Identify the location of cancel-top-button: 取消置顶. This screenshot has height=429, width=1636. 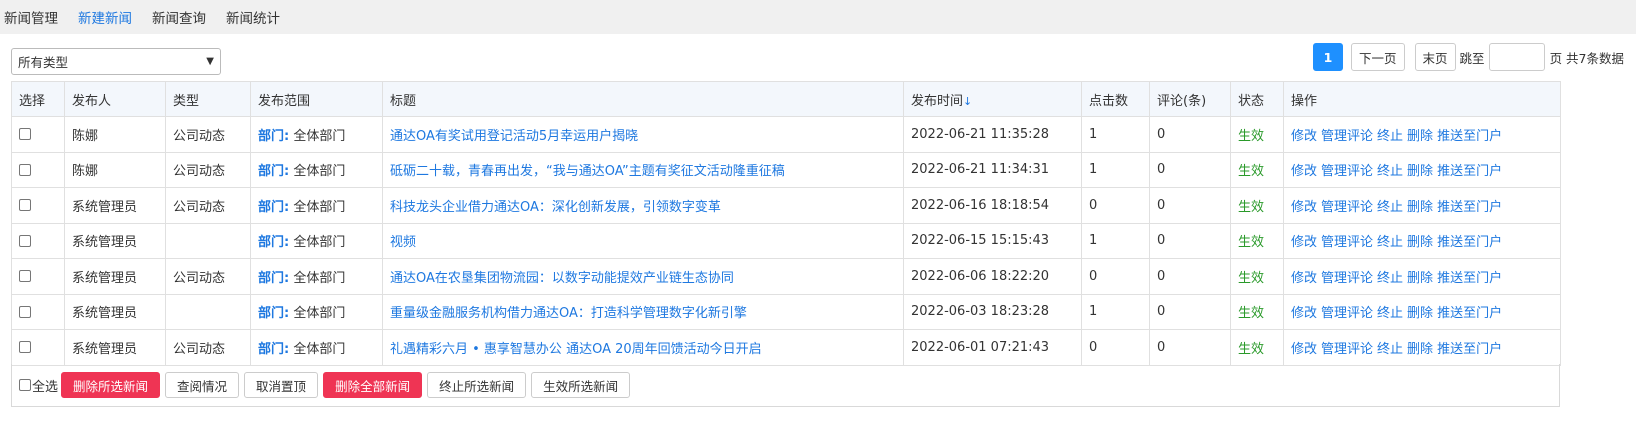
(281, 385).